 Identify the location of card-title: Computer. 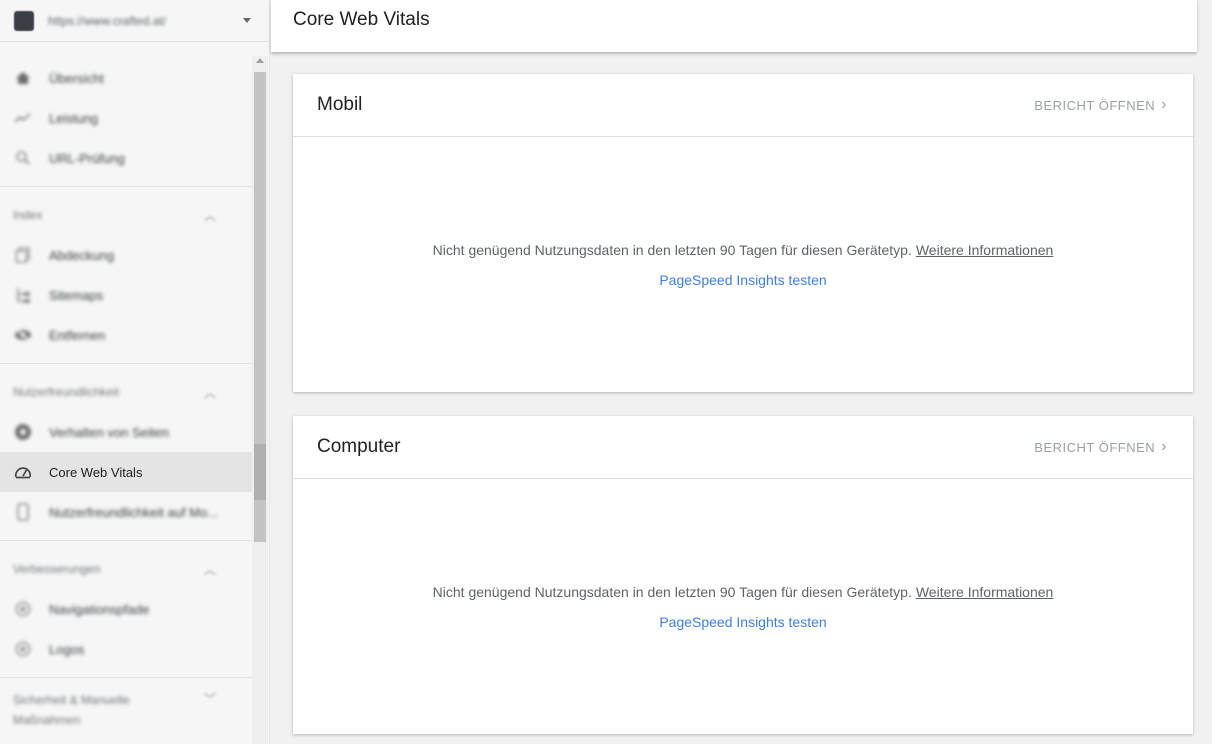
(359, 446).